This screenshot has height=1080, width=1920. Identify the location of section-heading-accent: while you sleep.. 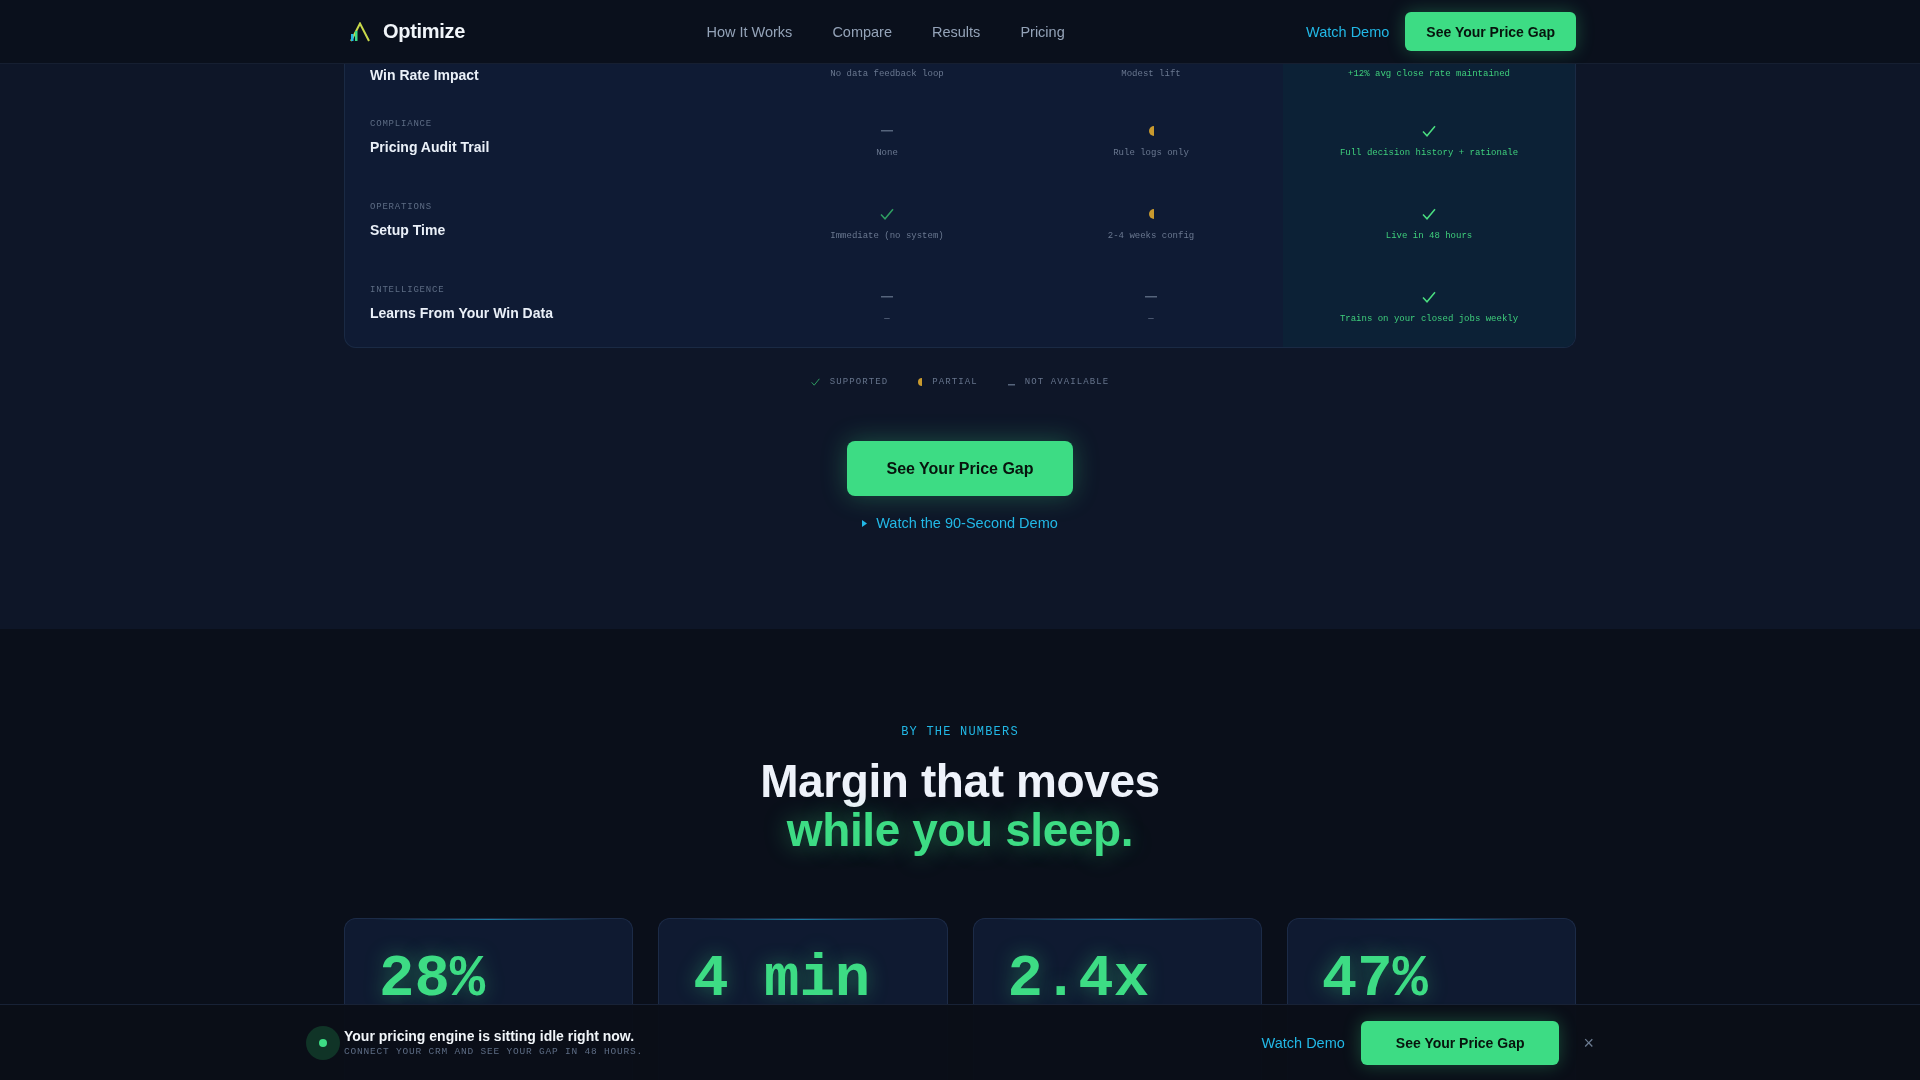
(960, 830).